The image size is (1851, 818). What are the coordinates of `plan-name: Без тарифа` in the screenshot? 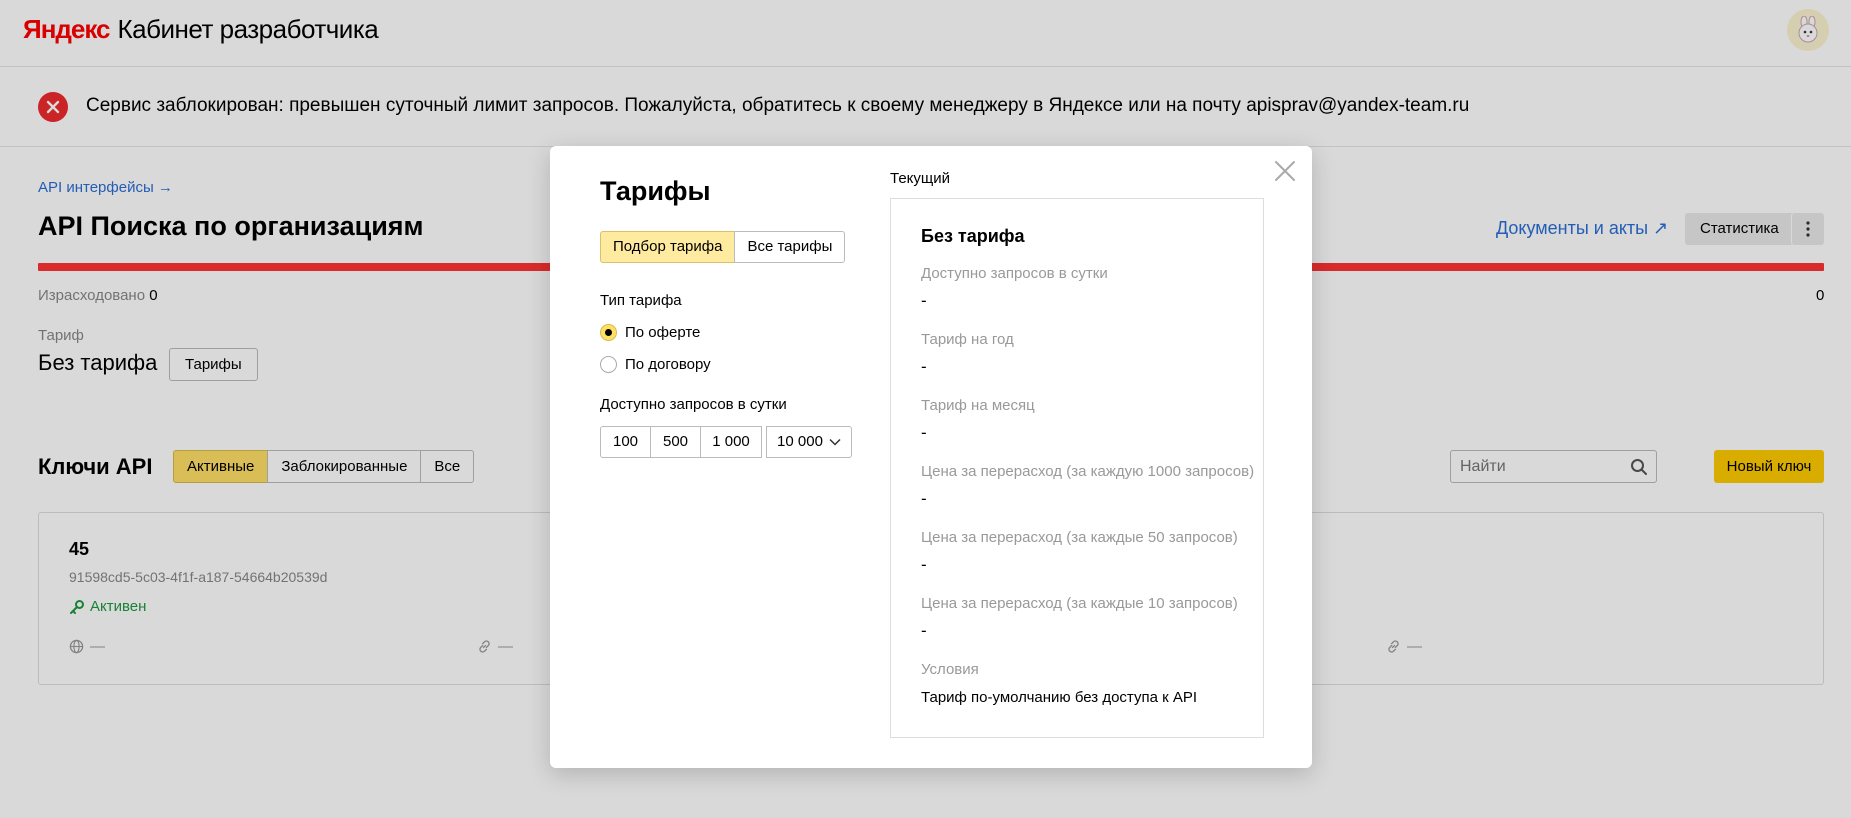 It's located at (973, 236).